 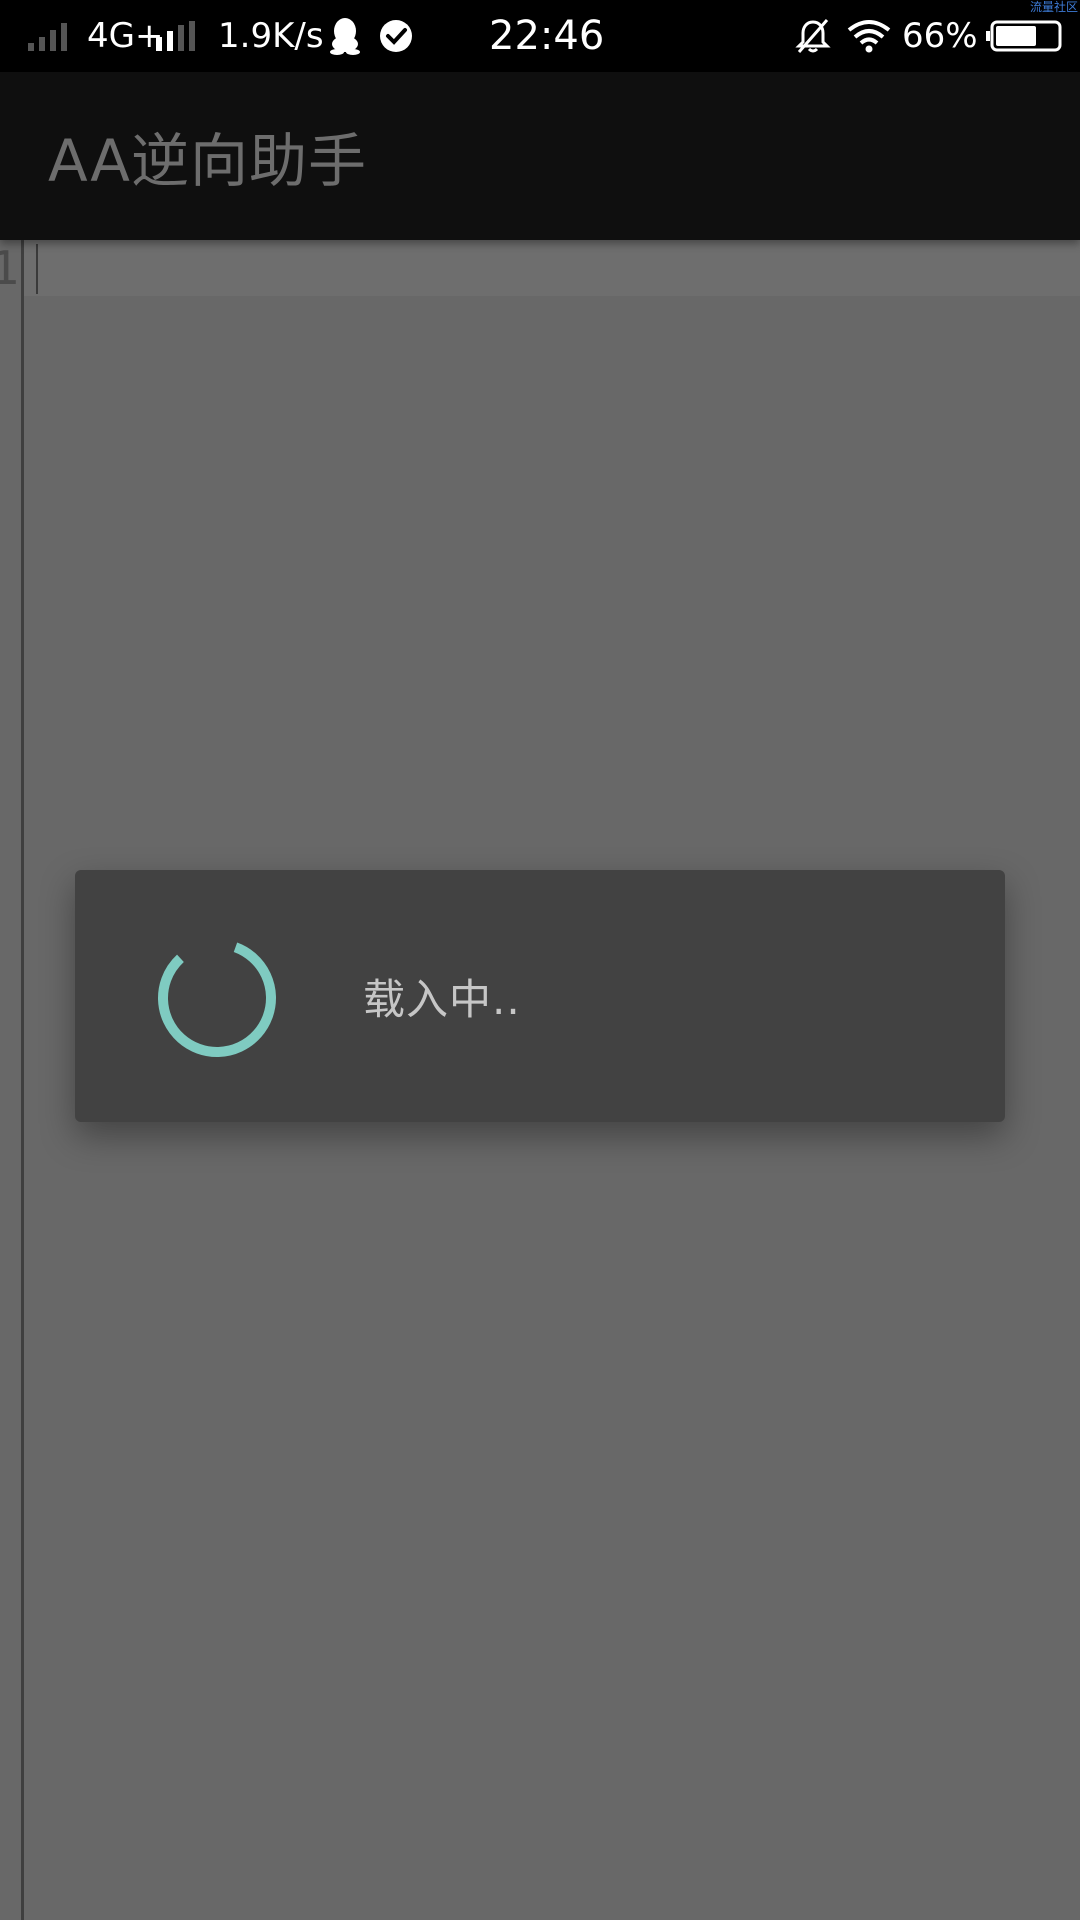 What do you see at coordinates (207, 161) in the screenshot?
I see `app-title: AA逆向助手` at bounding box center [207, 161].